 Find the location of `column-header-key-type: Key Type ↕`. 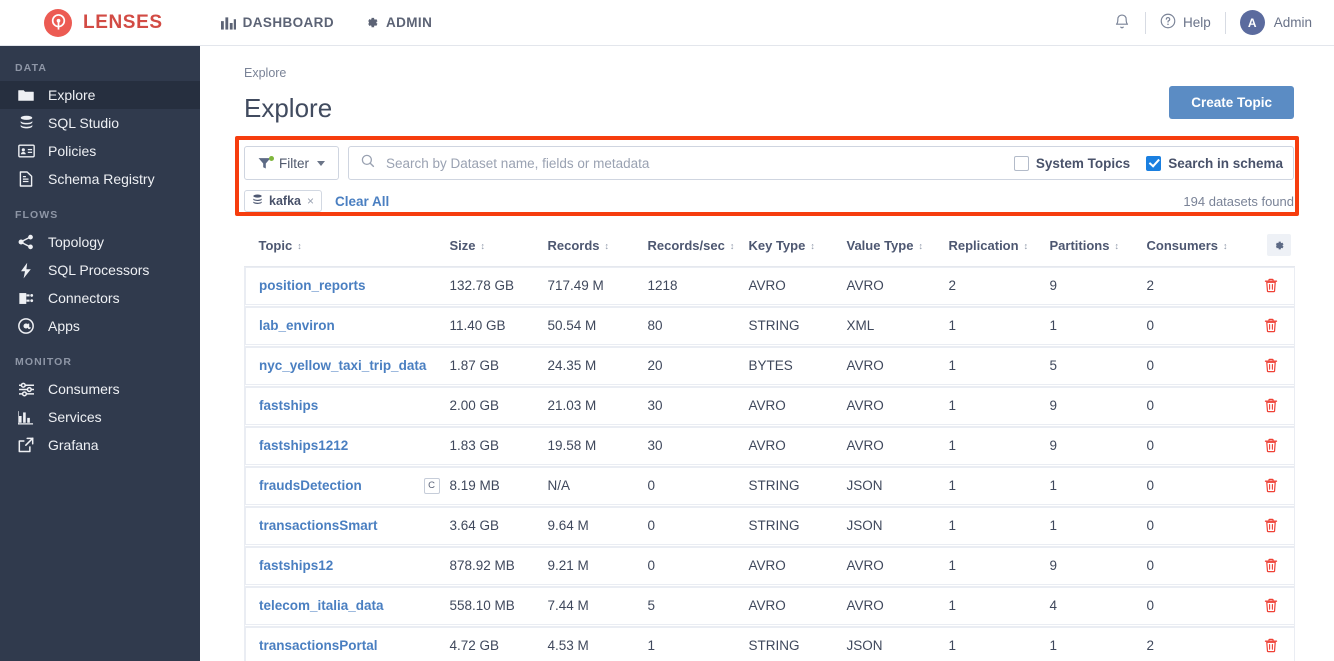

column-header-key-type: Key Type ↕ is located at coordinates (797, 247).